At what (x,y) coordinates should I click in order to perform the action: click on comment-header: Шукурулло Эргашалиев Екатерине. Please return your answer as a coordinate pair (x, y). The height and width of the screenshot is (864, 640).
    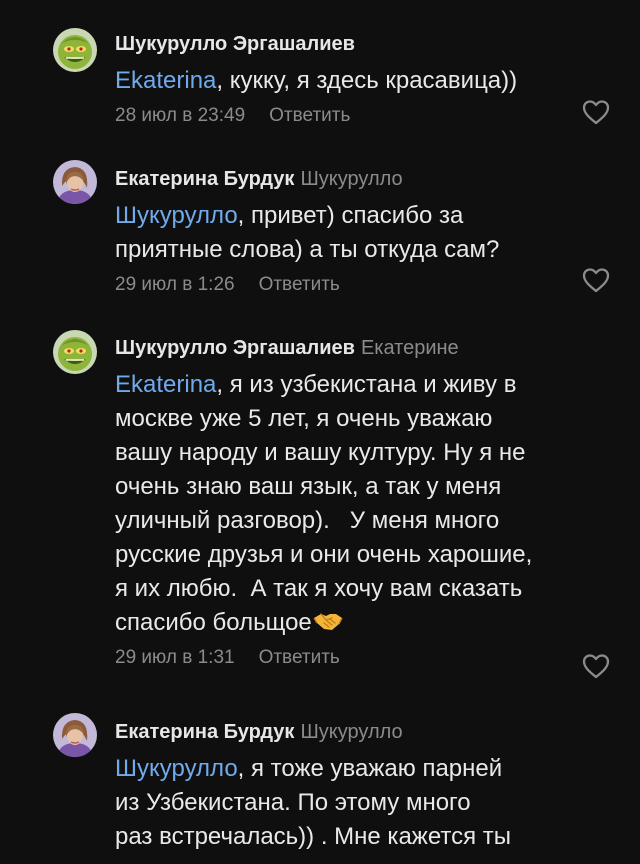
    Looking at the image, I should click on (357, 348).